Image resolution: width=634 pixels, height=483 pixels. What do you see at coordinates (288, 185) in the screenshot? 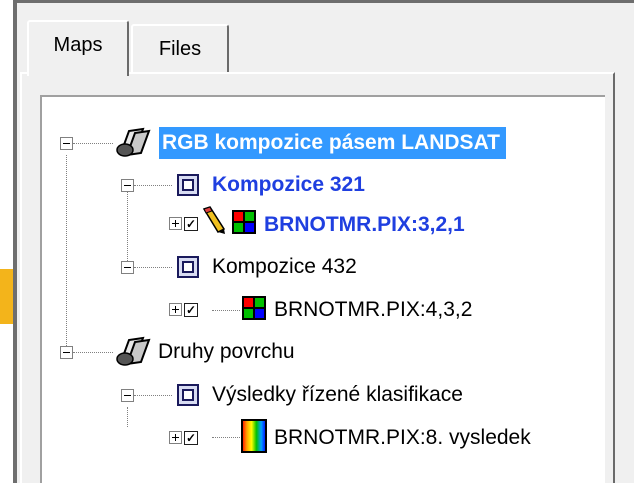
I see `tree-item-kompozice-321: Kompozice 321` at bounding box center [288, 185].